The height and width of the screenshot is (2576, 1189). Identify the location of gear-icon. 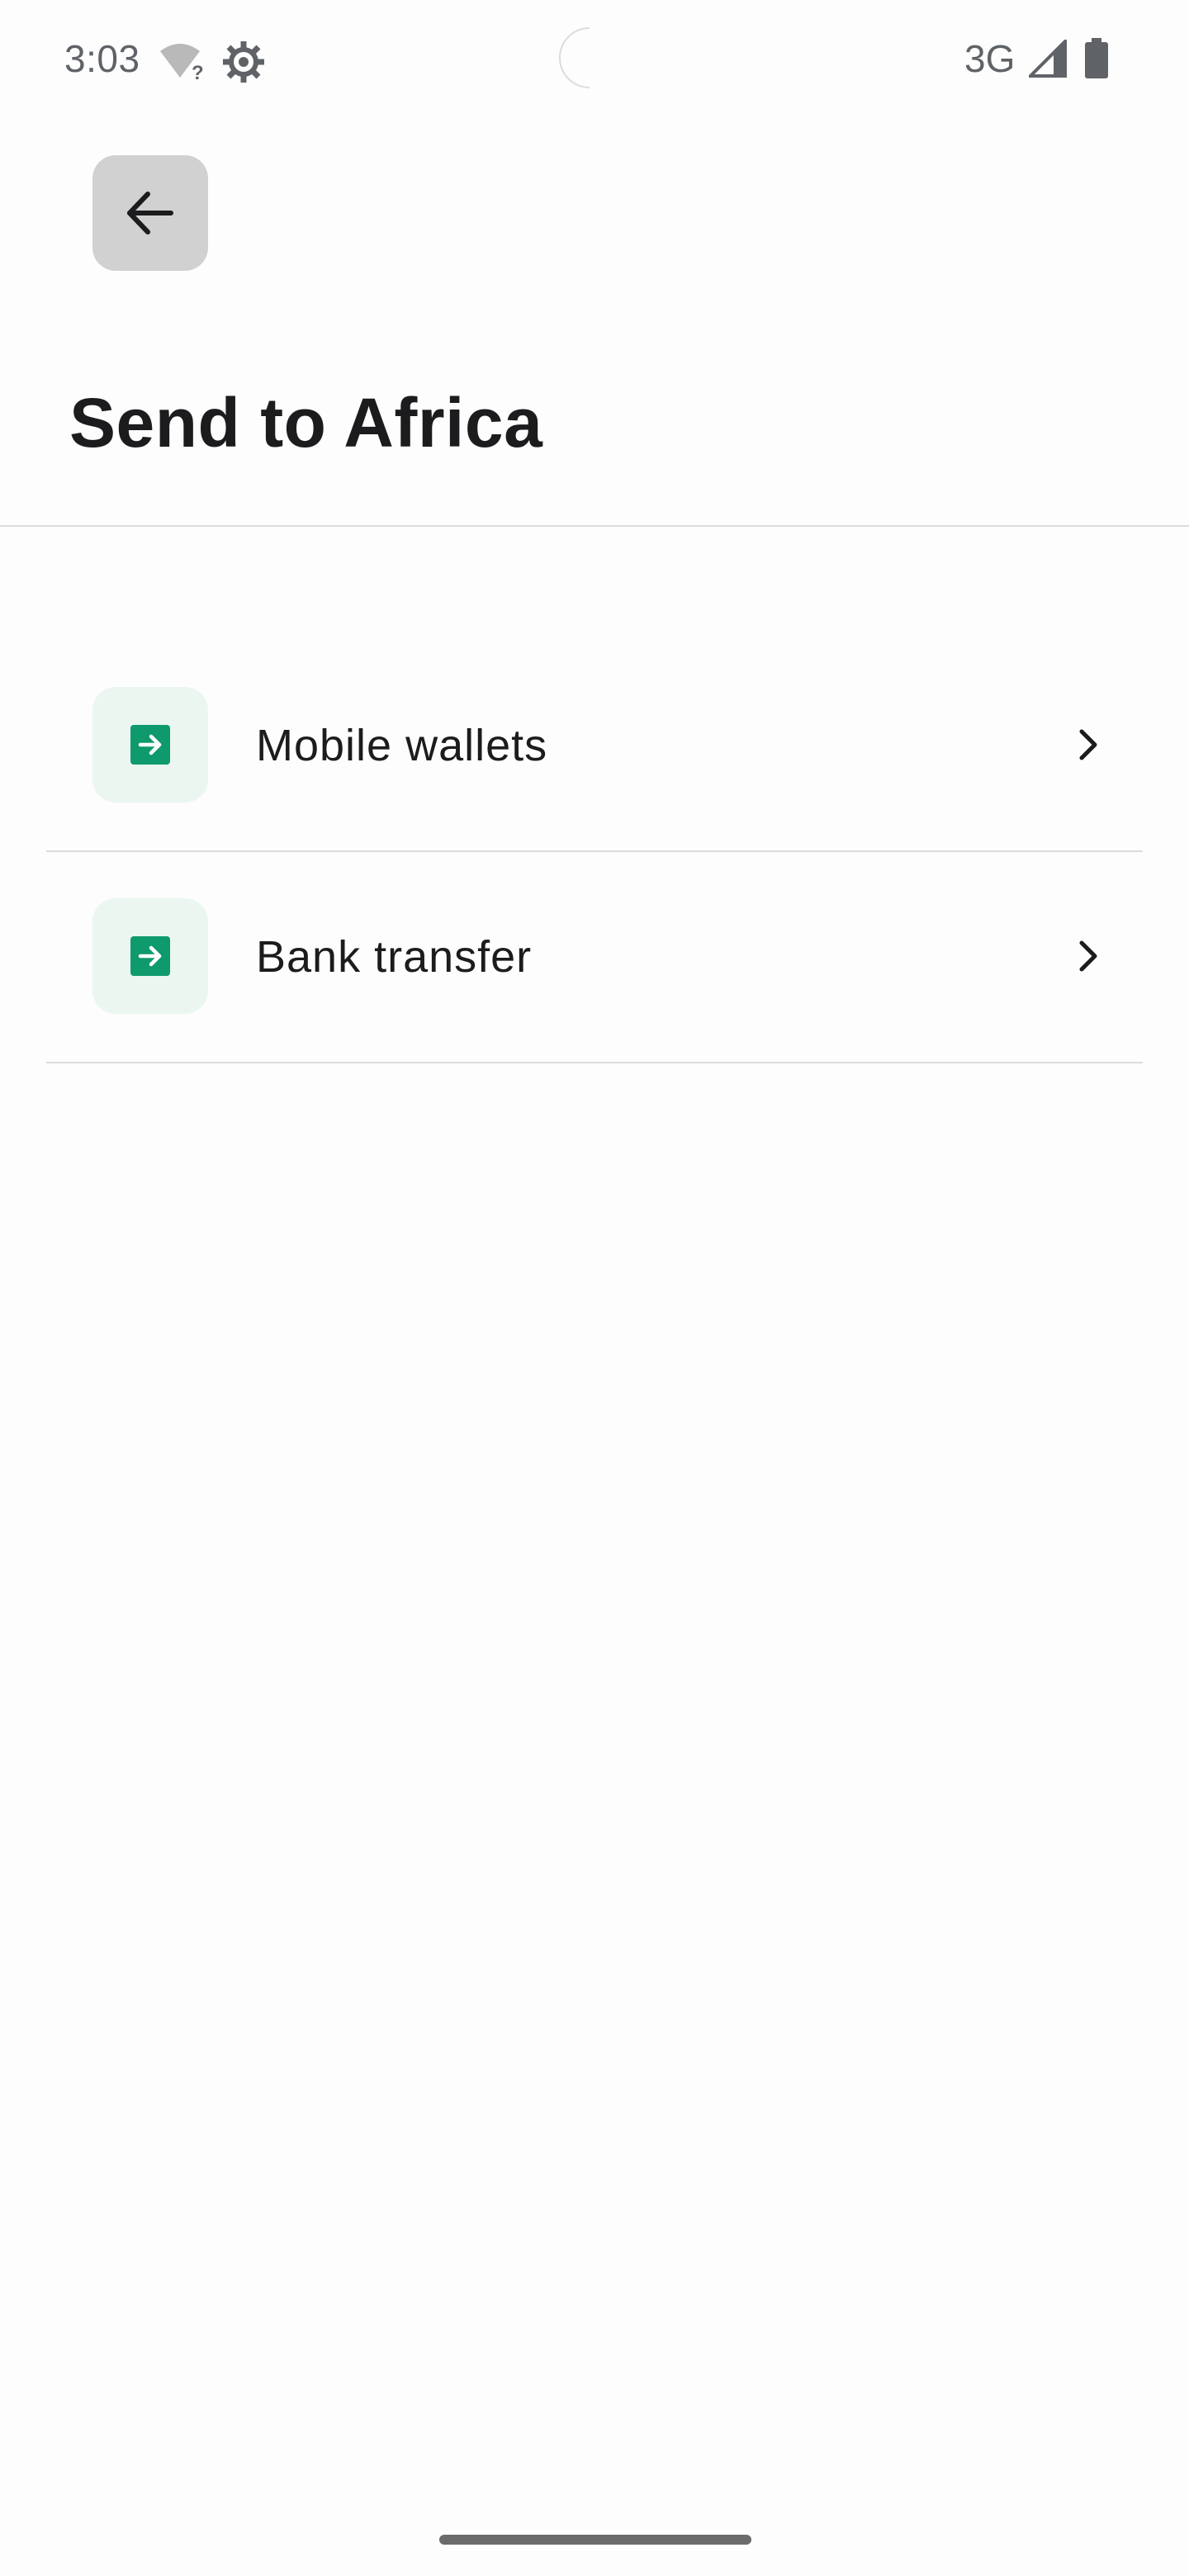
(243, 62).